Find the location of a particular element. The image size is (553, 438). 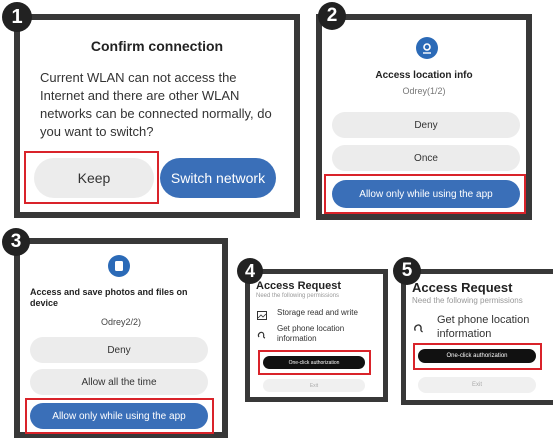

storage-icon is located at coordinates (262, 316).